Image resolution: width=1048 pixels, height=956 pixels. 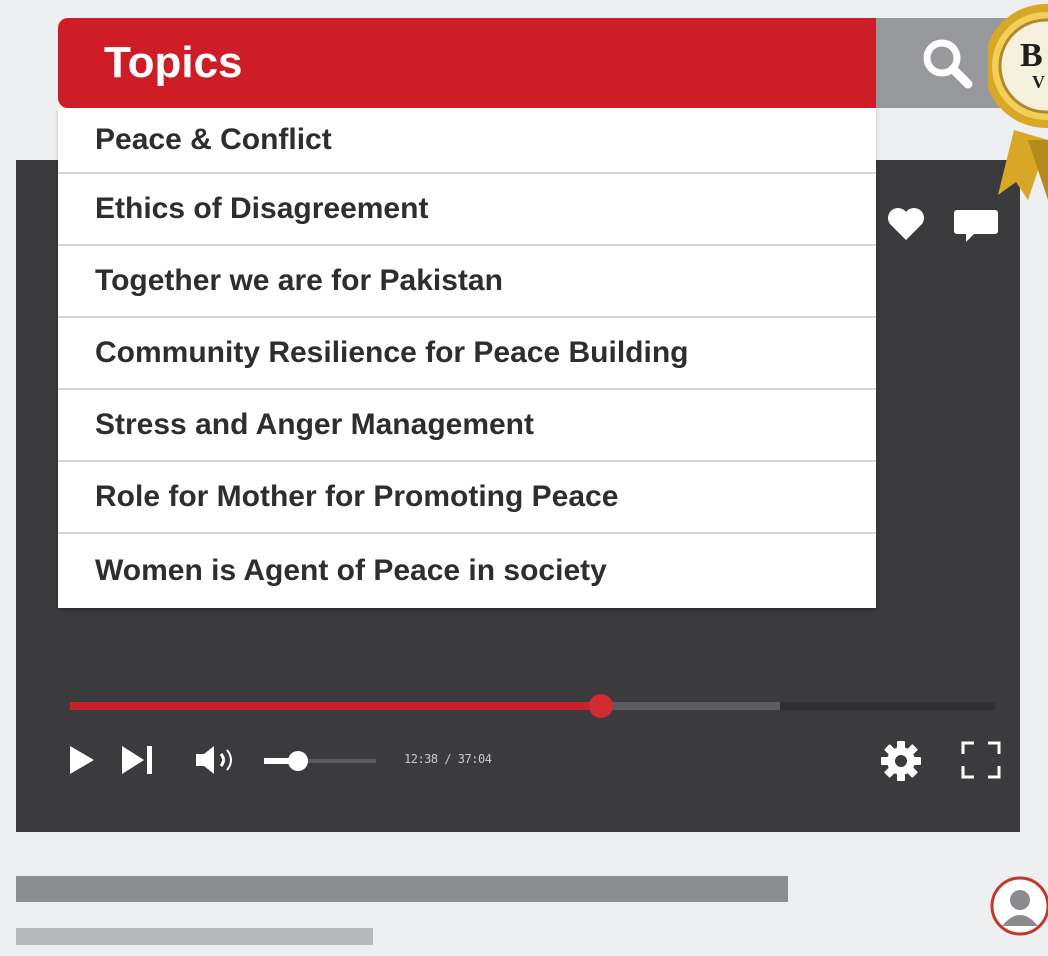 What do you see at coordinates (448, 759) in the screenshot?
I see `time-readout: 12:38 / 37:04` at bounding box center [448, 759].